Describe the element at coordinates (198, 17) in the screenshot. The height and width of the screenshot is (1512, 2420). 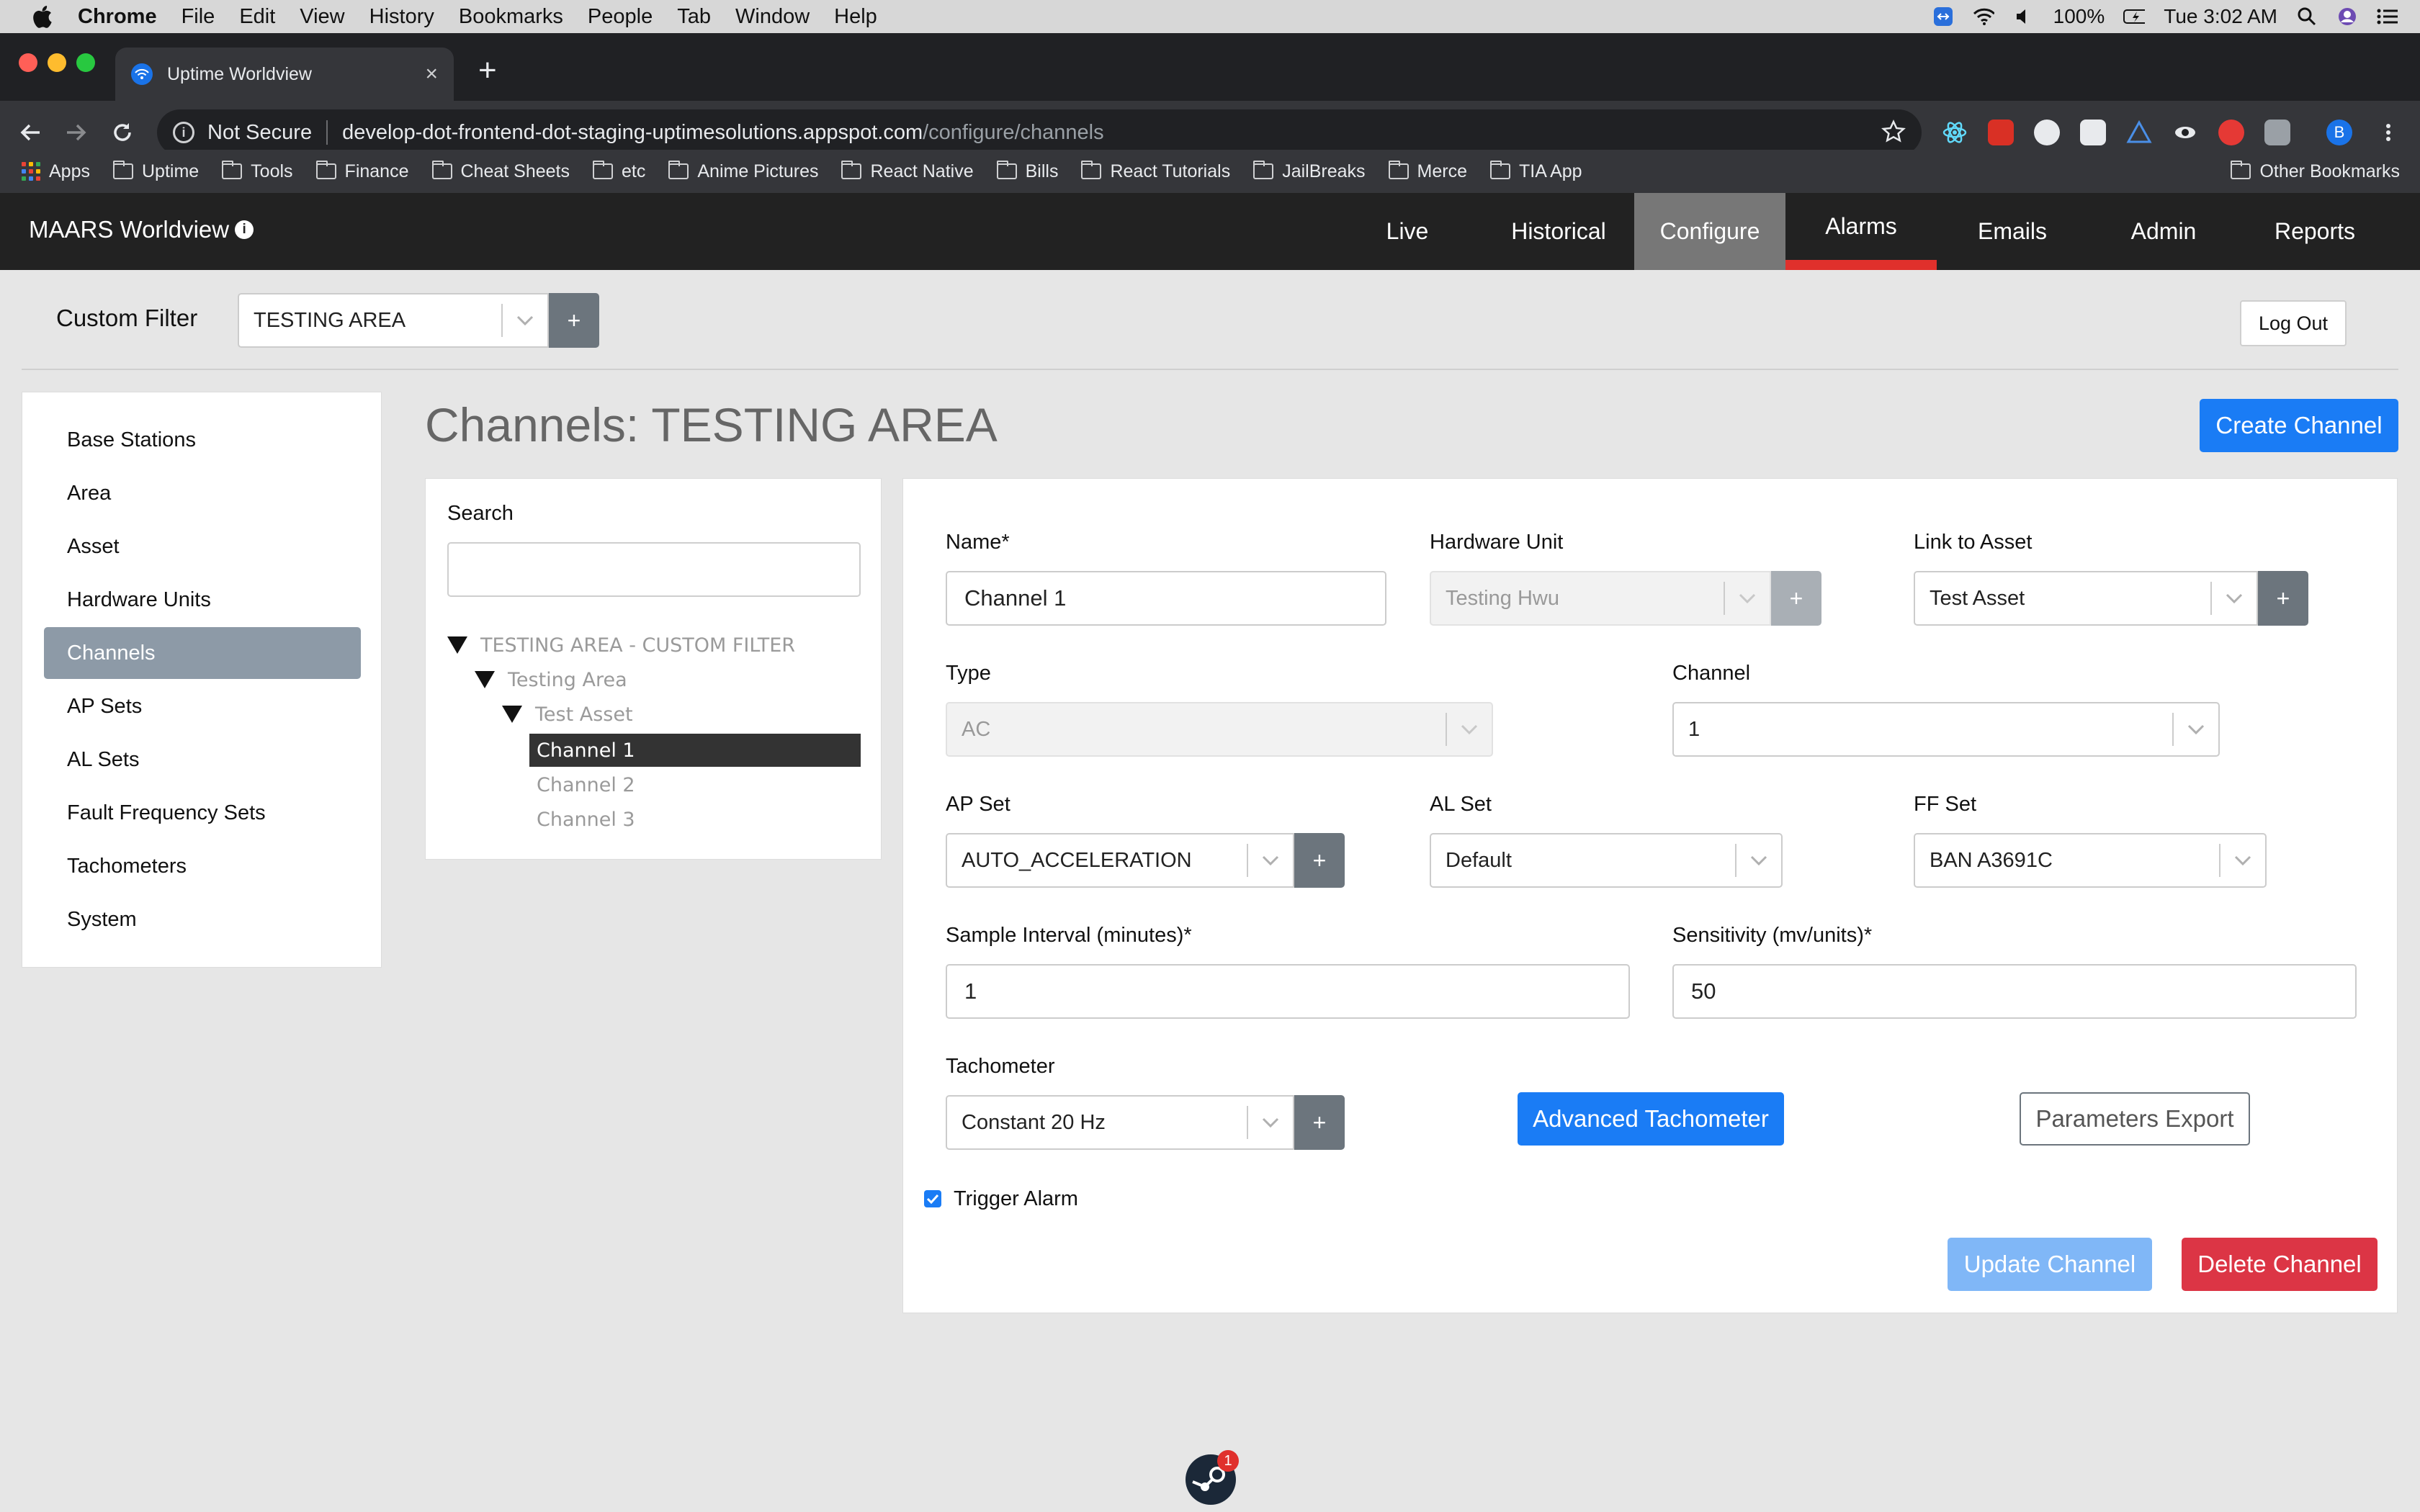
I see `menu-file: File` at that location.